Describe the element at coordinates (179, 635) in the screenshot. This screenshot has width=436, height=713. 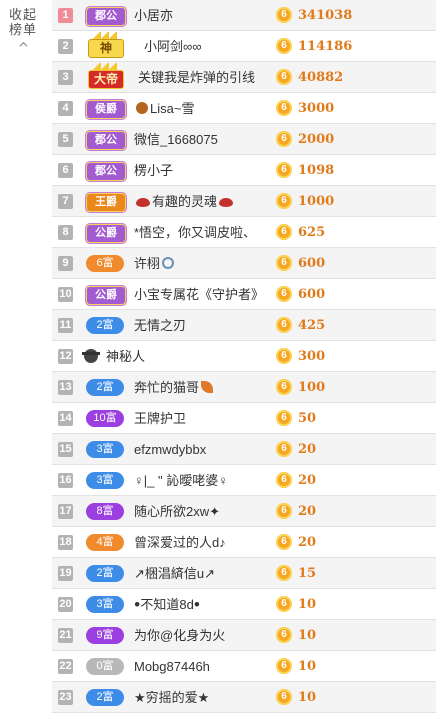
I see `user-name: 为你@化身为火` at that location.